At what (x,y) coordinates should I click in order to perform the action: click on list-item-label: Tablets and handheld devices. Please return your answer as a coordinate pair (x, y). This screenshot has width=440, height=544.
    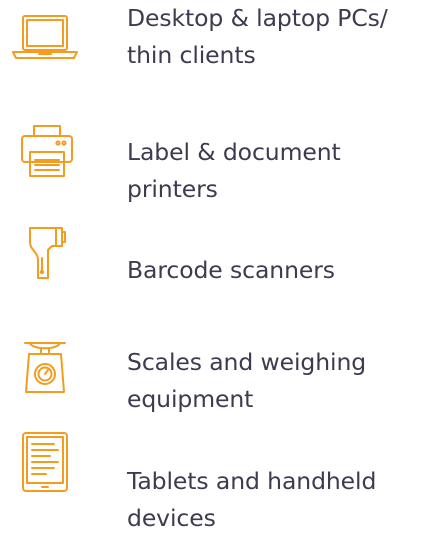
    Looking at the image, I should click on (252, 499).